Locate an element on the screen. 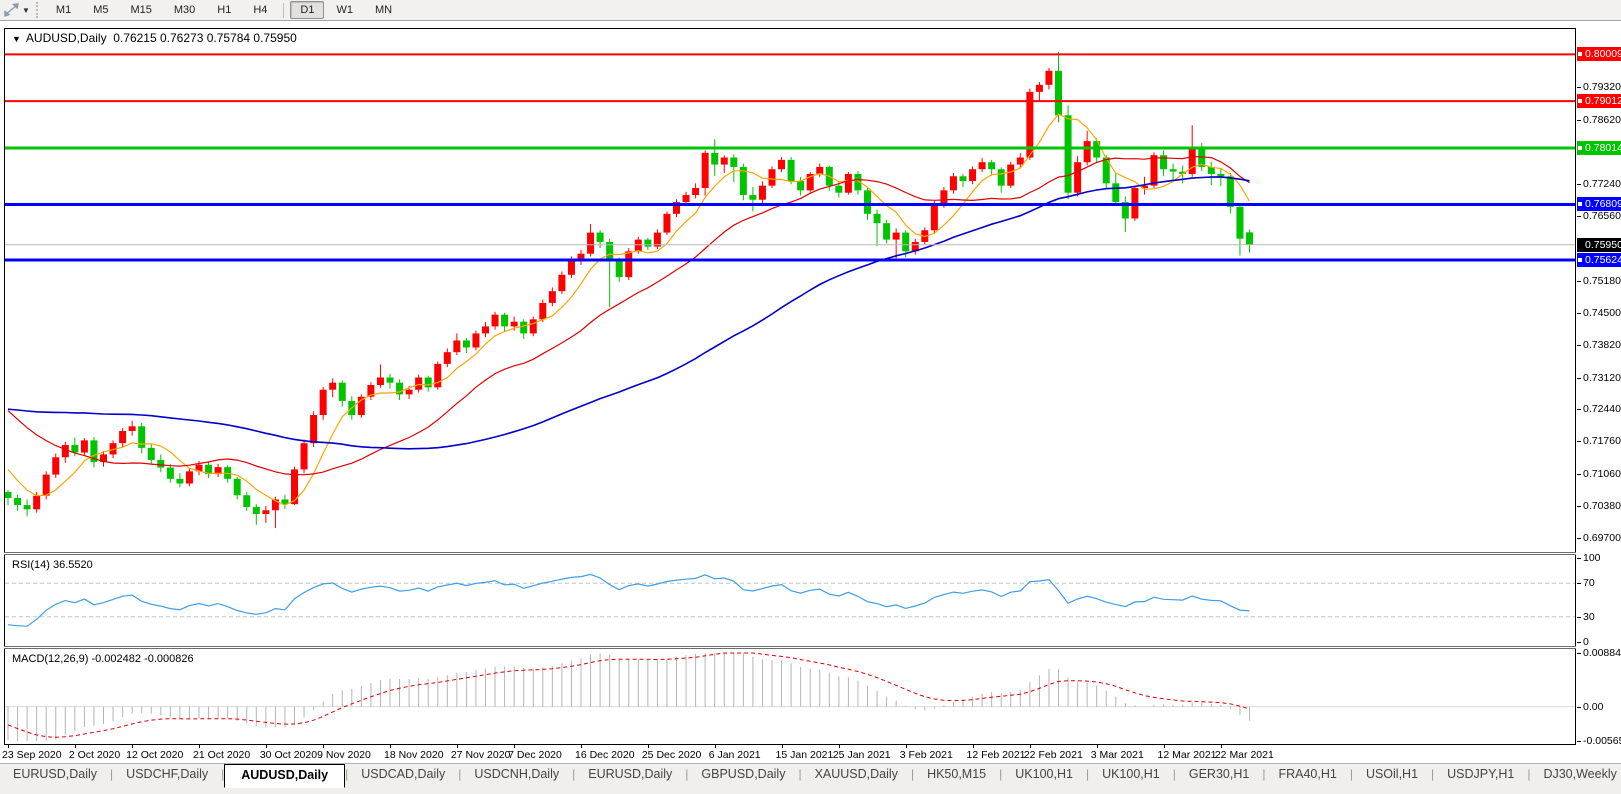 This screenshot has height=794, width=1621. date-tick-label: 12 Oct 2020 is located at coordinates (155, 755).